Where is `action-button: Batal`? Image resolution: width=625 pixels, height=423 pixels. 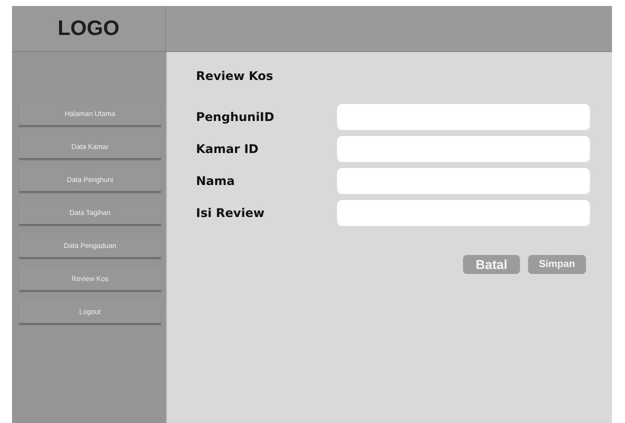 action-button: Batal is located at coordinates (491, 264).